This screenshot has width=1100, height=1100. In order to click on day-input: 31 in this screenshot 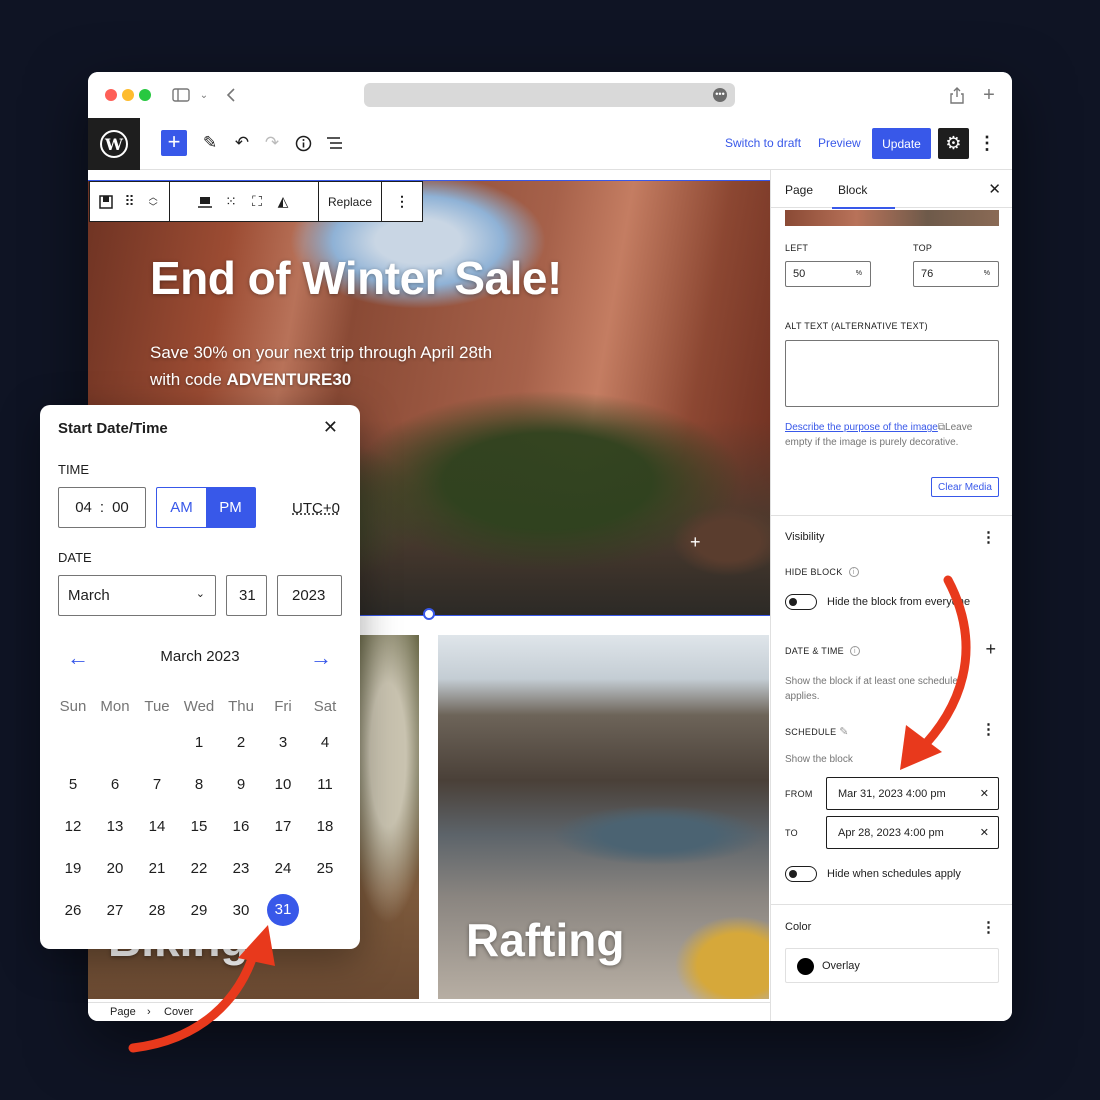, I will do `click(246, 595)`.